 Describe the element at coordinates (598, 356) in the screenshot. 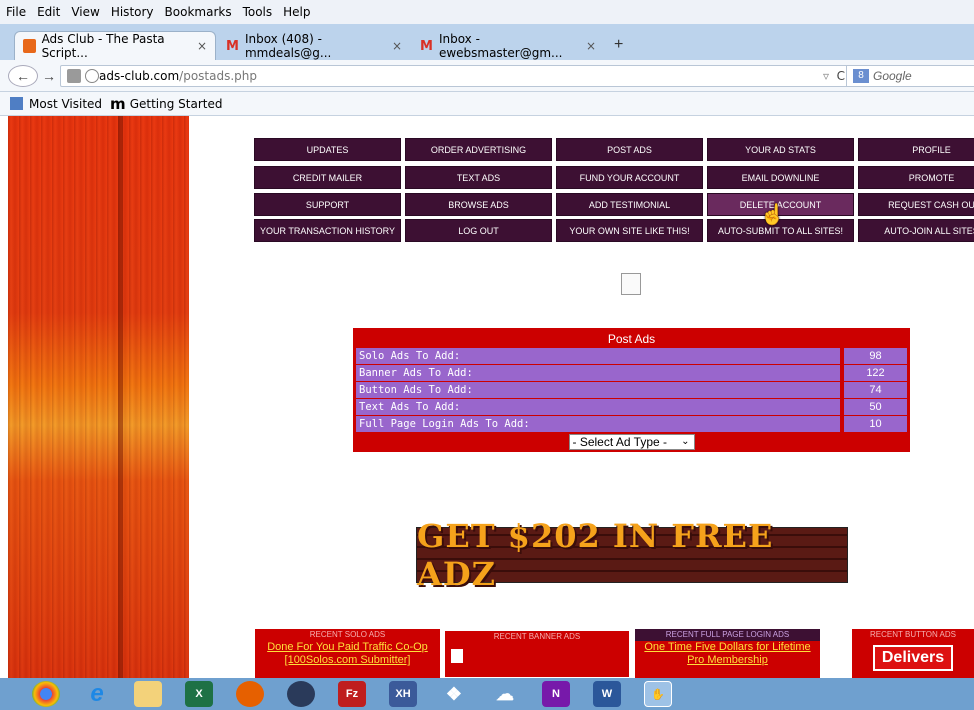

I see `solo-ads-label: Solo Ads To Add:` at that location.